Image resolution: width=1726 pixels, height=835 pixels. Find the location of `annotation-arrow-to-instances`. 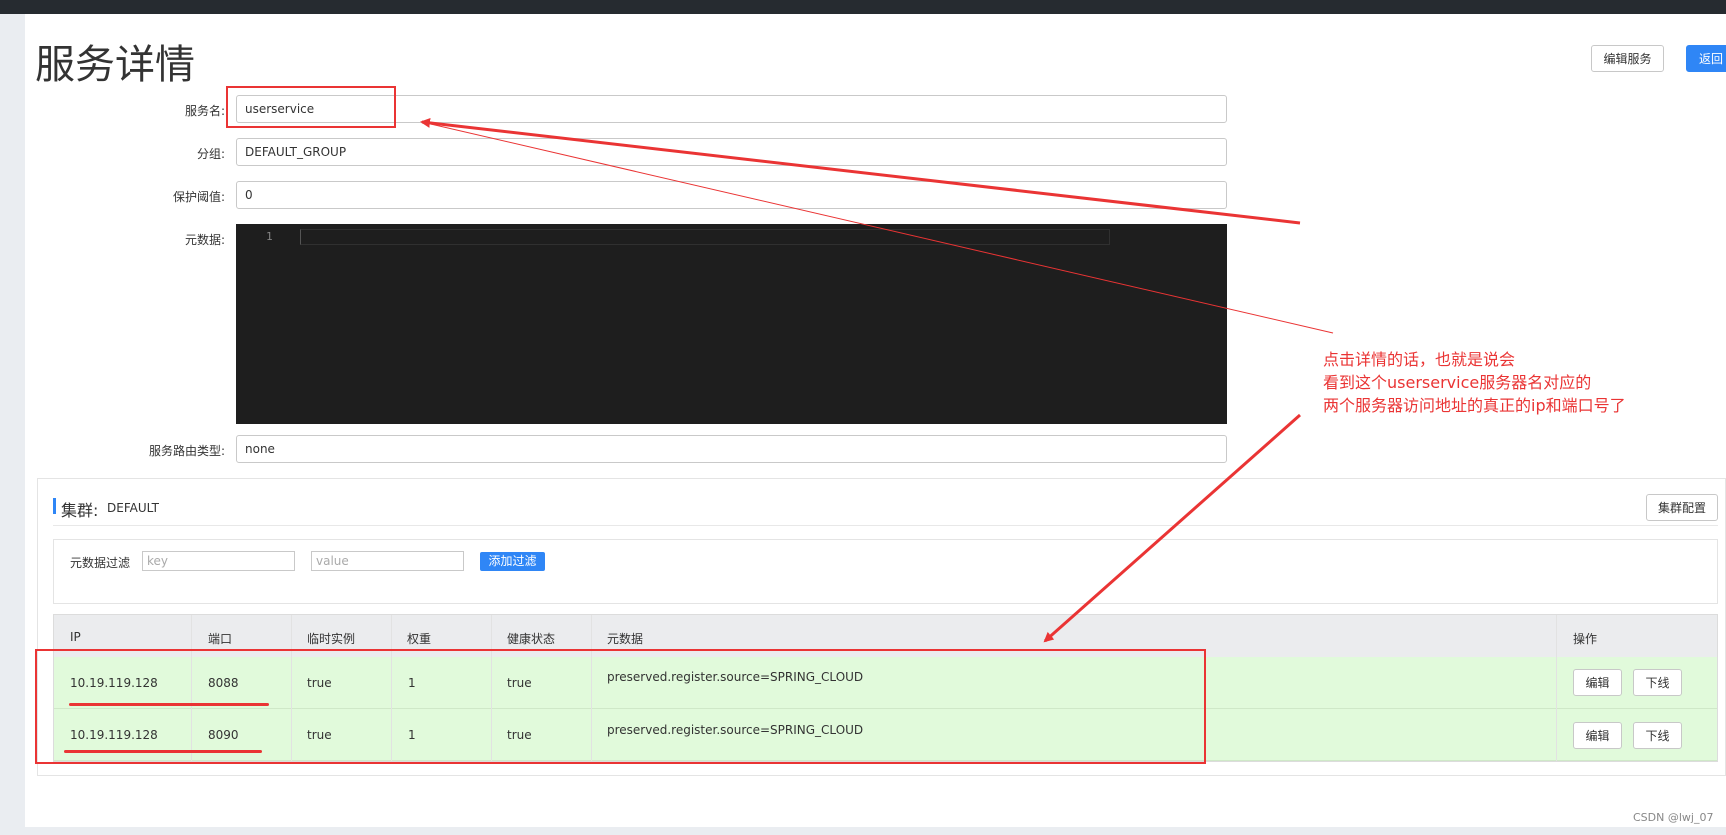

annotation-arrow-to-instances is located at coordinates (1172, 528).